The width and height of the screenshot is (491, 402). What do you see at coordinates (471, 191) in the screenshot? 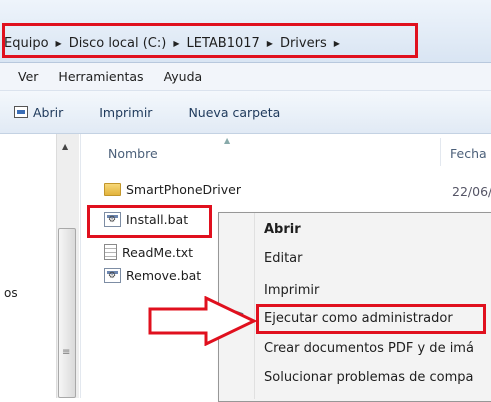
I see `file-date: 22/06/` at bounding box center [471, 191].